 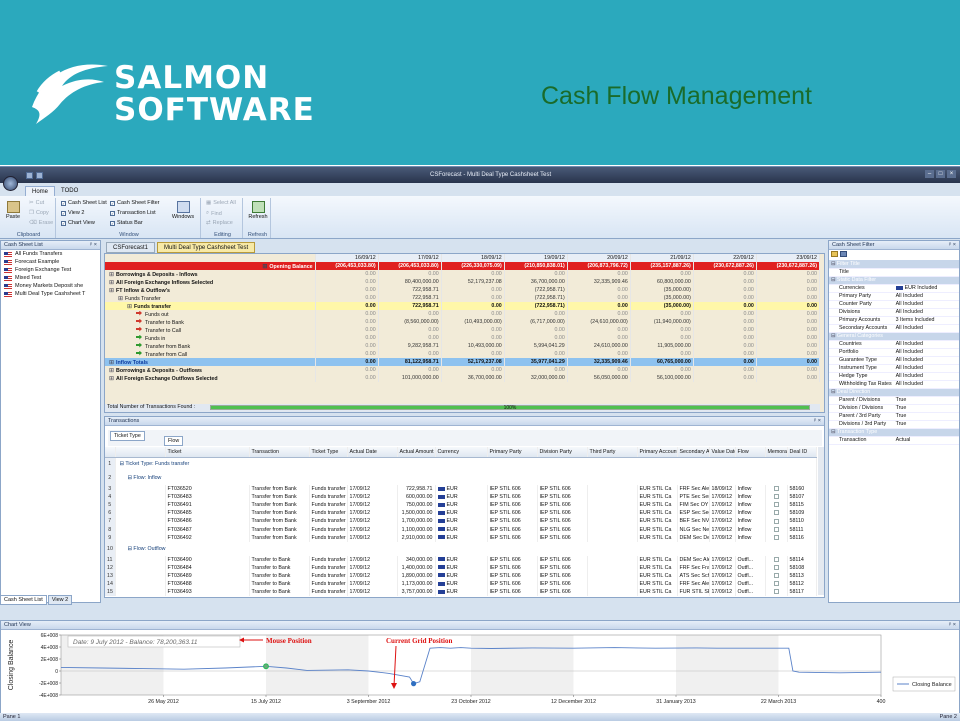 I want to click on filter-row: Guarantee Type All Included, so click(x=894, y=360).